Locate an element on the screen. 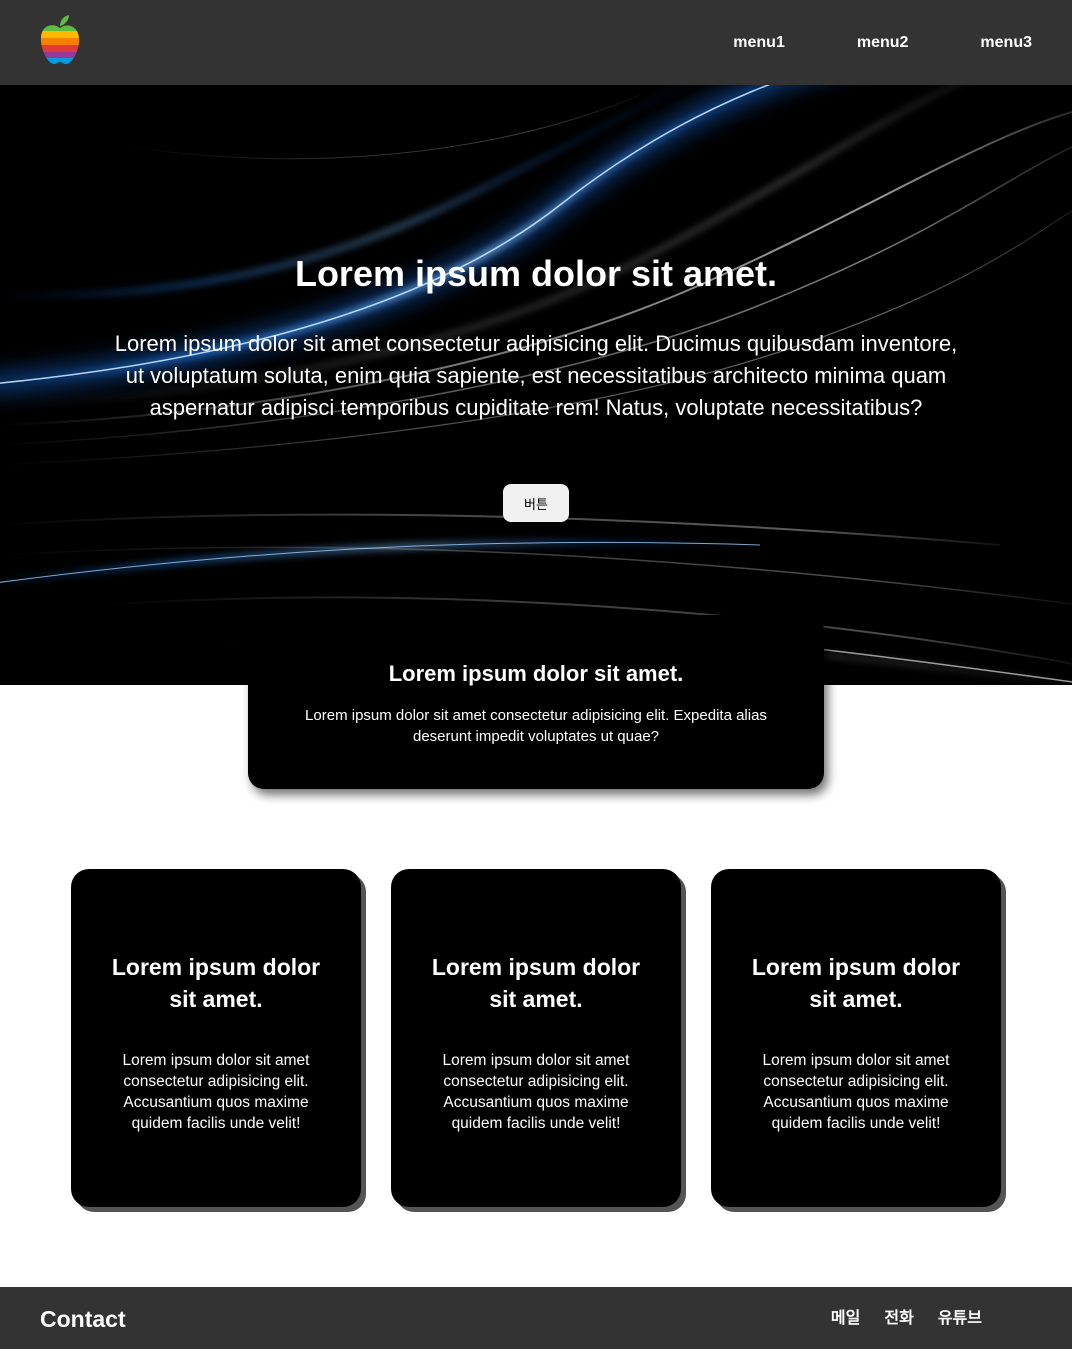  nav-menu3: menu3 is located at coordinates (1006, 43).